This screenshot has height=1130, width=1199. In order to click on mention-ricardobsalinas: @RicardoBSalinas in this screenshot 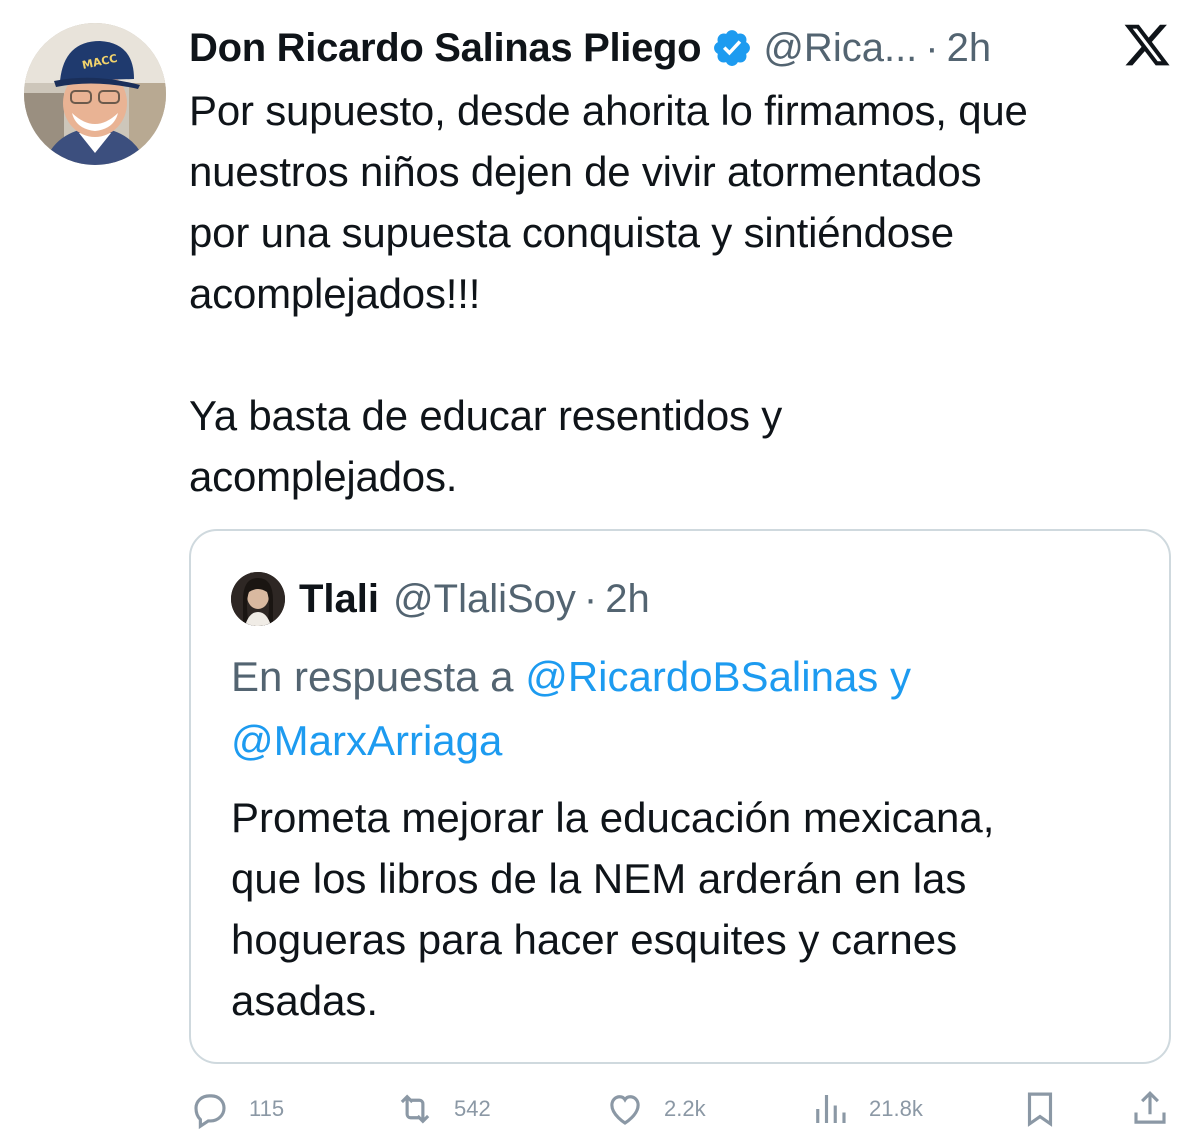, I will do `click(701, 676)`.